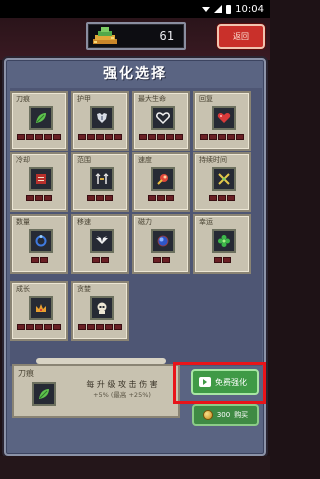 This screenshot has width=320, height=479. I want to click on upgrade-card: 数量, so click(39, 244).